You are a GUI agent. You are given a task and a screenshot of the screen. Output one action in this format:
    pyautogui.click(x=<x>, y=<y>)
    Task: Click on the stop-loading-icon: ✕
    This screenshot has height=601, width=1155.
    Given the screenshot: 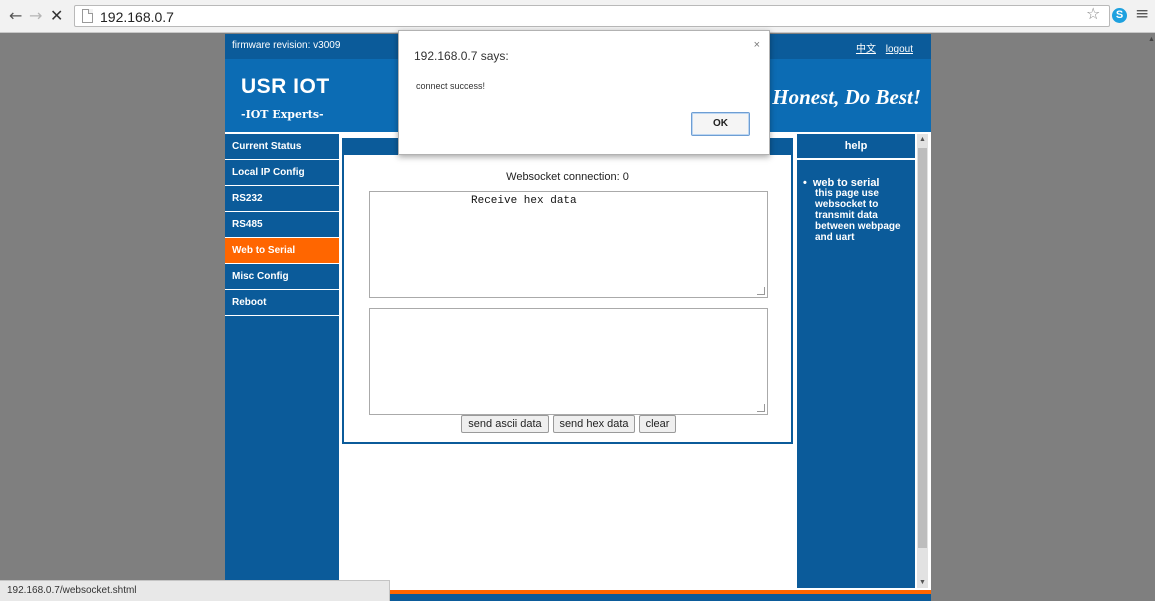 What is the action you would take?
    pyautogui.click(x=56, y=16)
    